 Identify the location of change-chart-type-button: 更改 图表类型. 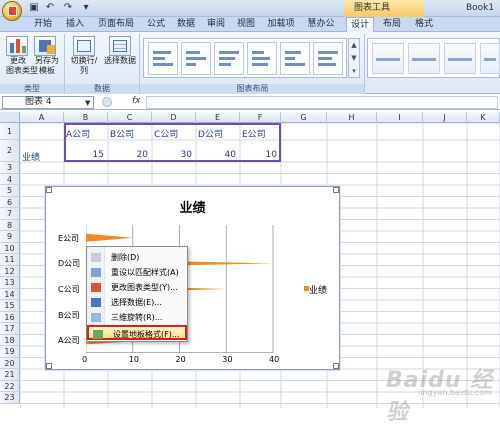
(22, 56).